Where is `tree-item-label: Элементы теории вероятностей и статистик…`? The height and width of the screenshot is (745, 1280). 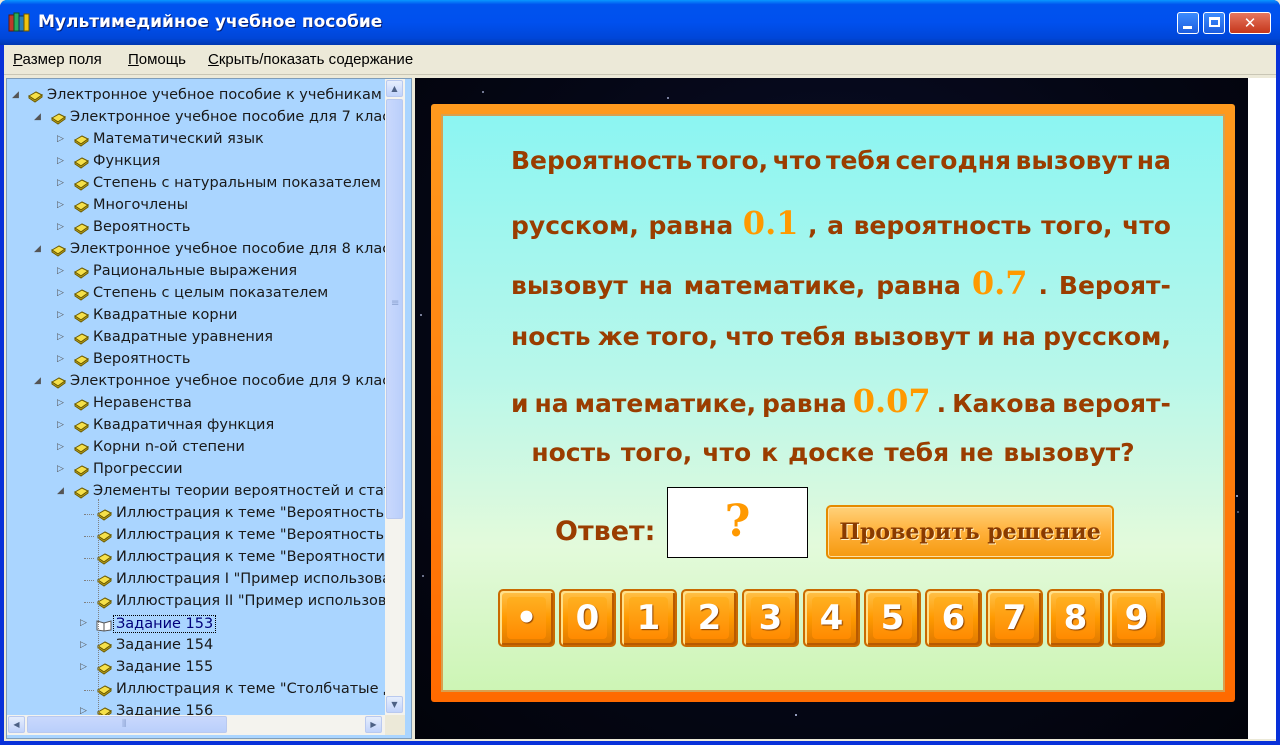 tree-item-label: Элементы теории вероятностей и статистик… is located at coordinates (239, 491).